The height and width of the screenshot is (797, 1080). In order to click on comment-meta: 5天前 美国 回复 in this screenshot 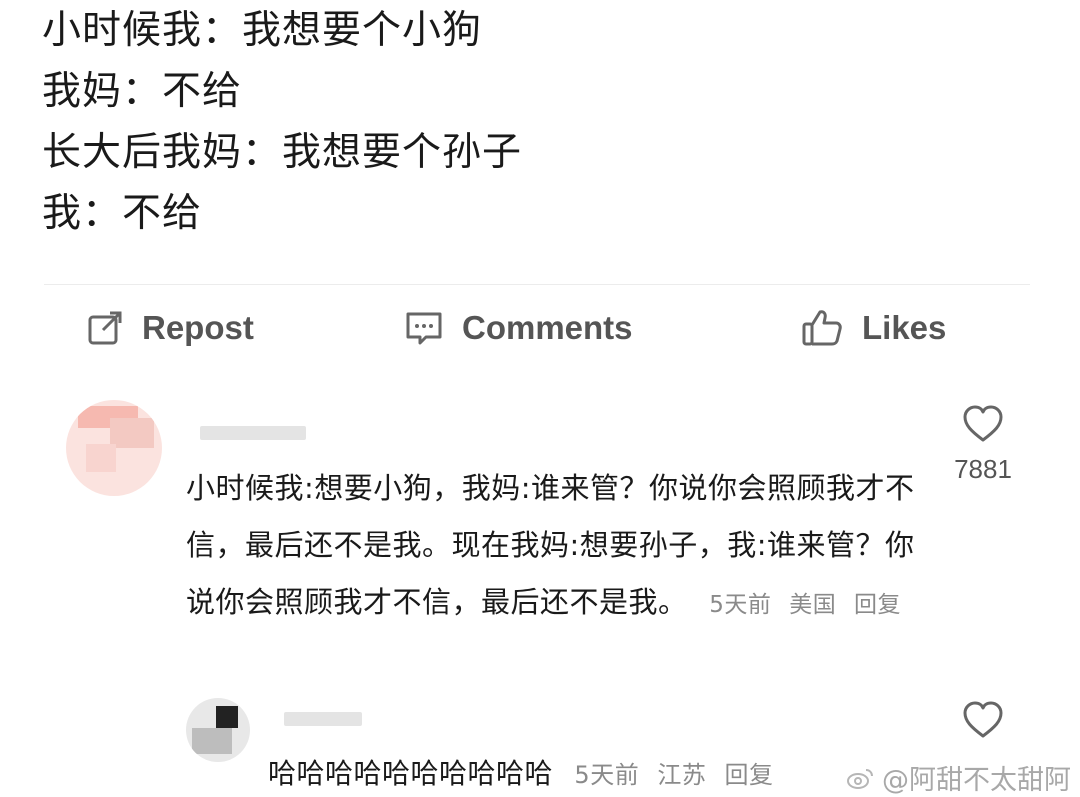, I will do `click(810, 605)`.